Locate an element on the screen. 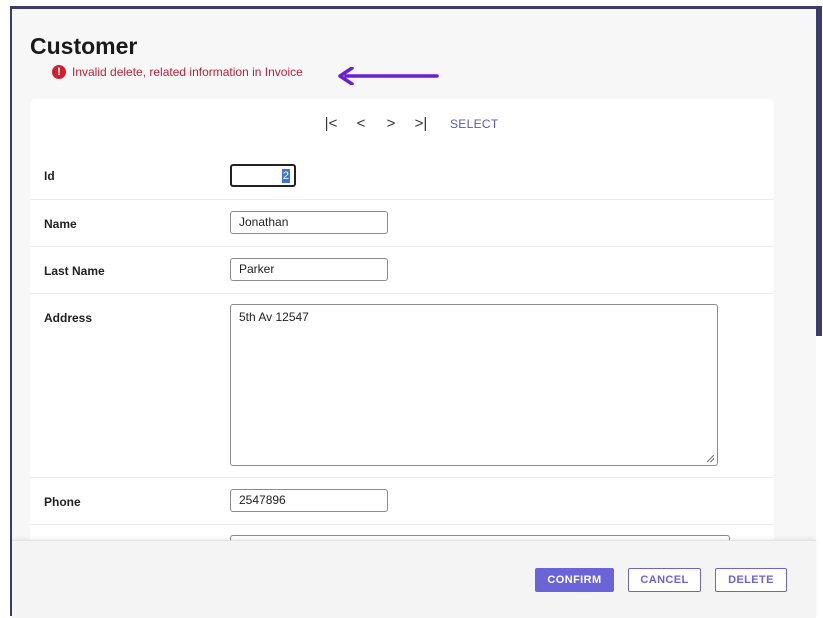 The width and height of the screenshot is (823, 618). address-value: 5th Av 12547 is located at coordinates (274, 317).